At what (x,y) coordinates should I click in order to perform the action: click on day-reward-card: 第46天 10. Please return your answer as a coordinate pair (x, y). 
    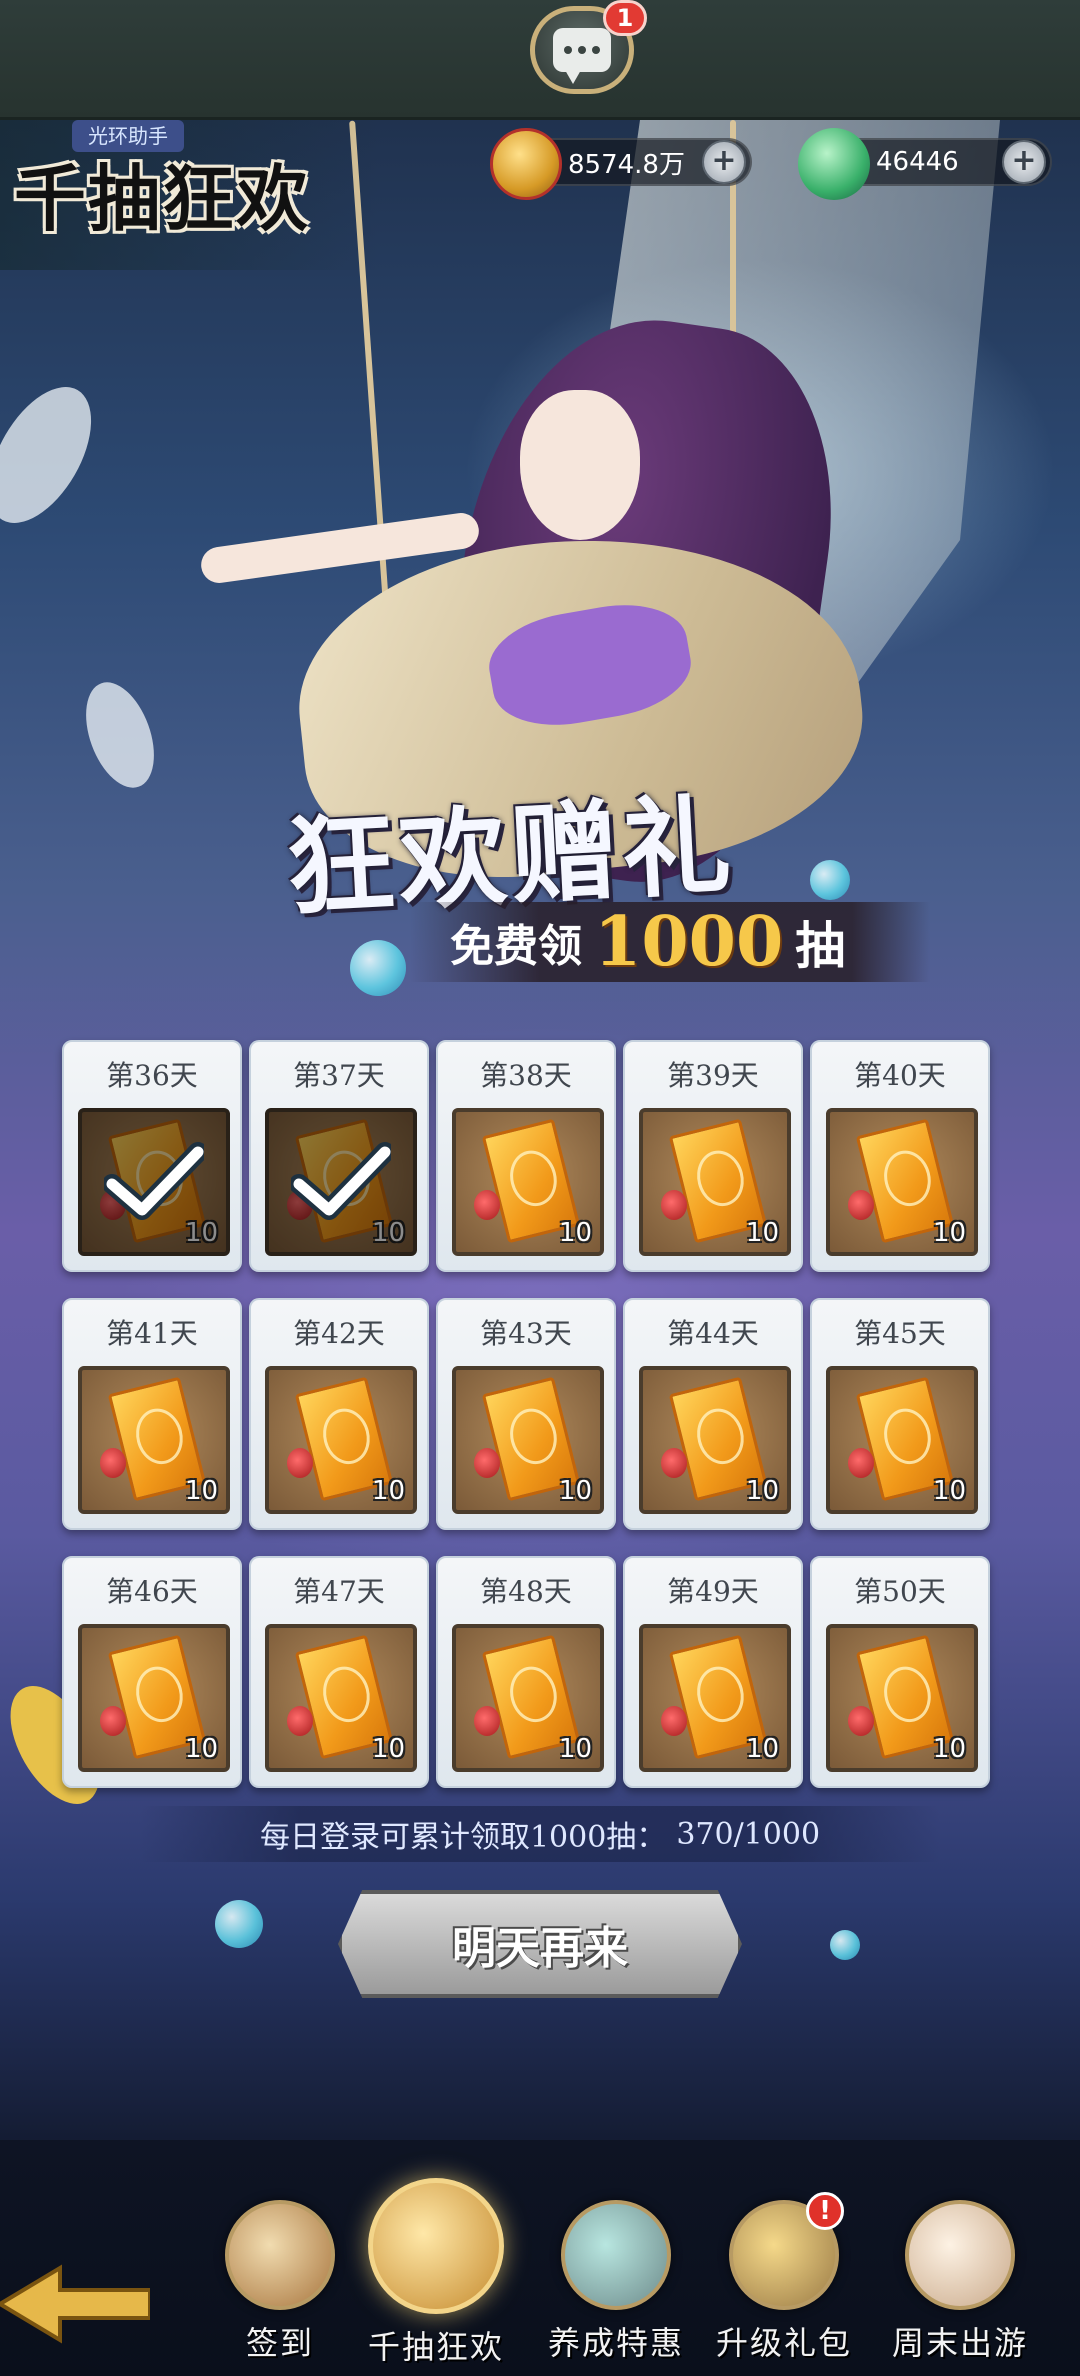
    Looking at the image, I should click on (152, 1672).